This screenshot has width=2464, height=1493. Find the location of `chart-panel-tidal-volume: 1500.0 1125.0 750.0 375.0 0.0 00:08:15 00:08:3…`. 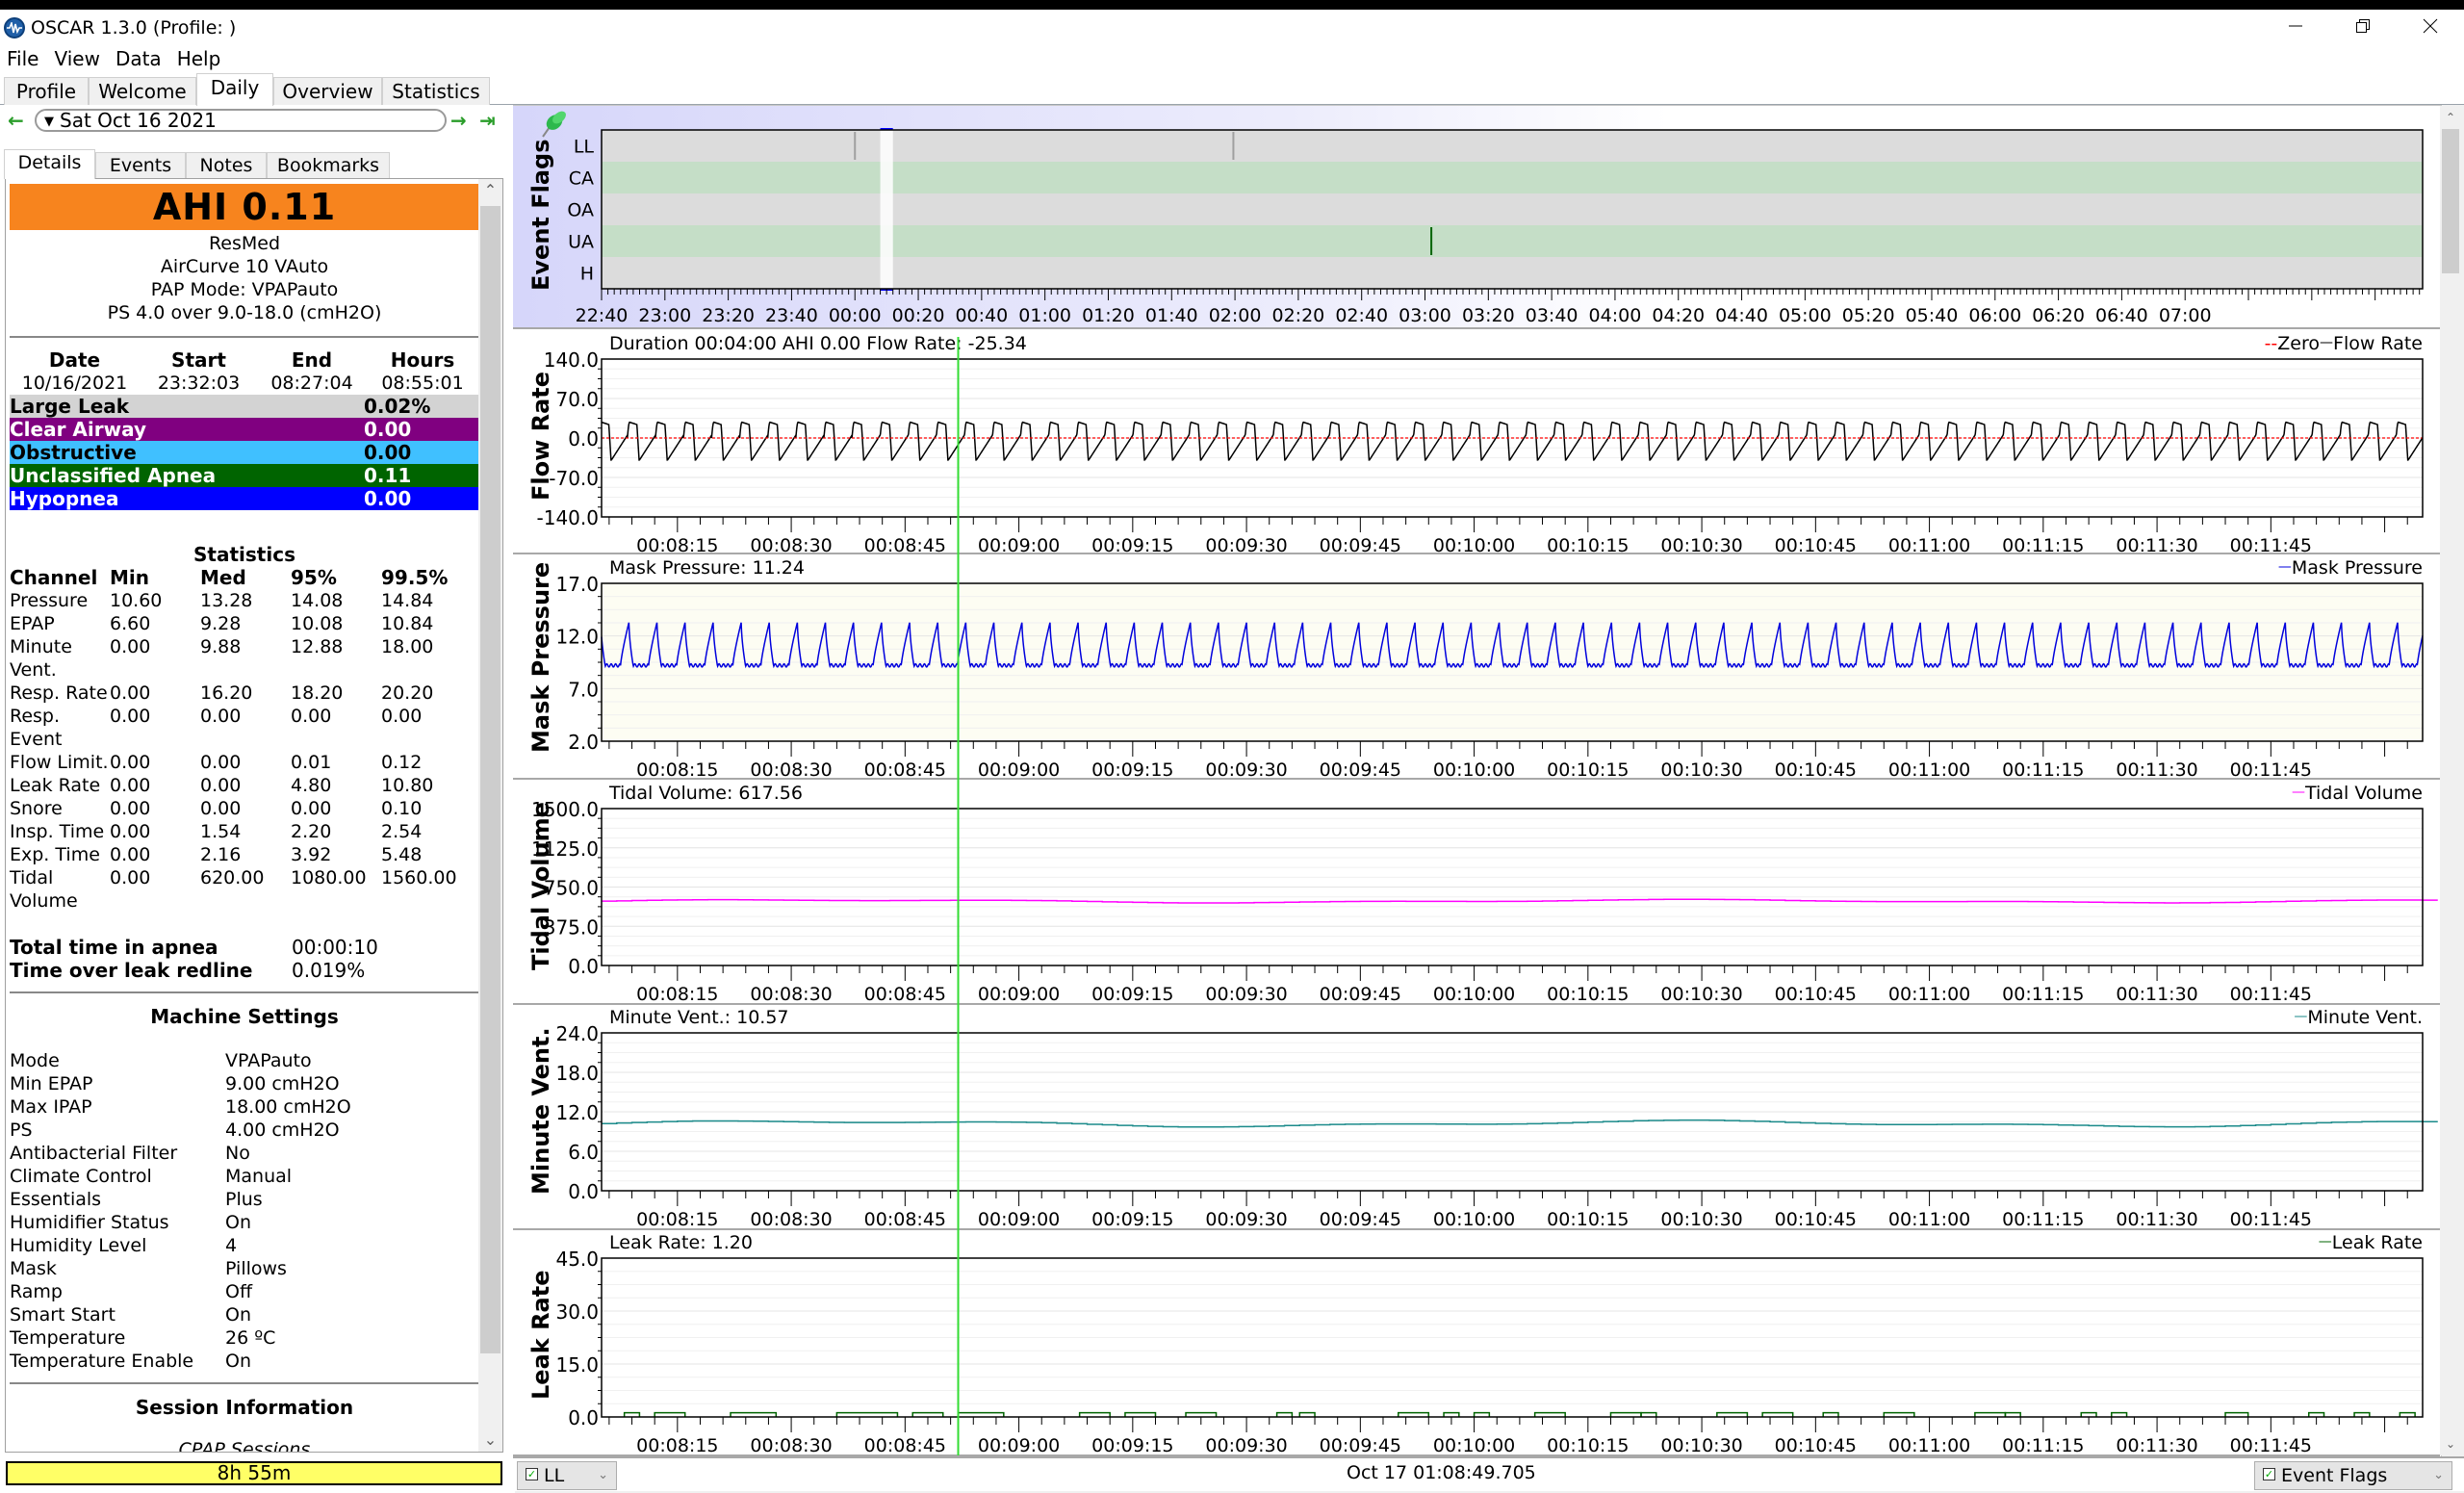

chart-panel-tidal-volume: 1500.0 1125.0 750.0 375.0 0.0 00:08:15 00:08:3… is located at coordinates (1476, 892).